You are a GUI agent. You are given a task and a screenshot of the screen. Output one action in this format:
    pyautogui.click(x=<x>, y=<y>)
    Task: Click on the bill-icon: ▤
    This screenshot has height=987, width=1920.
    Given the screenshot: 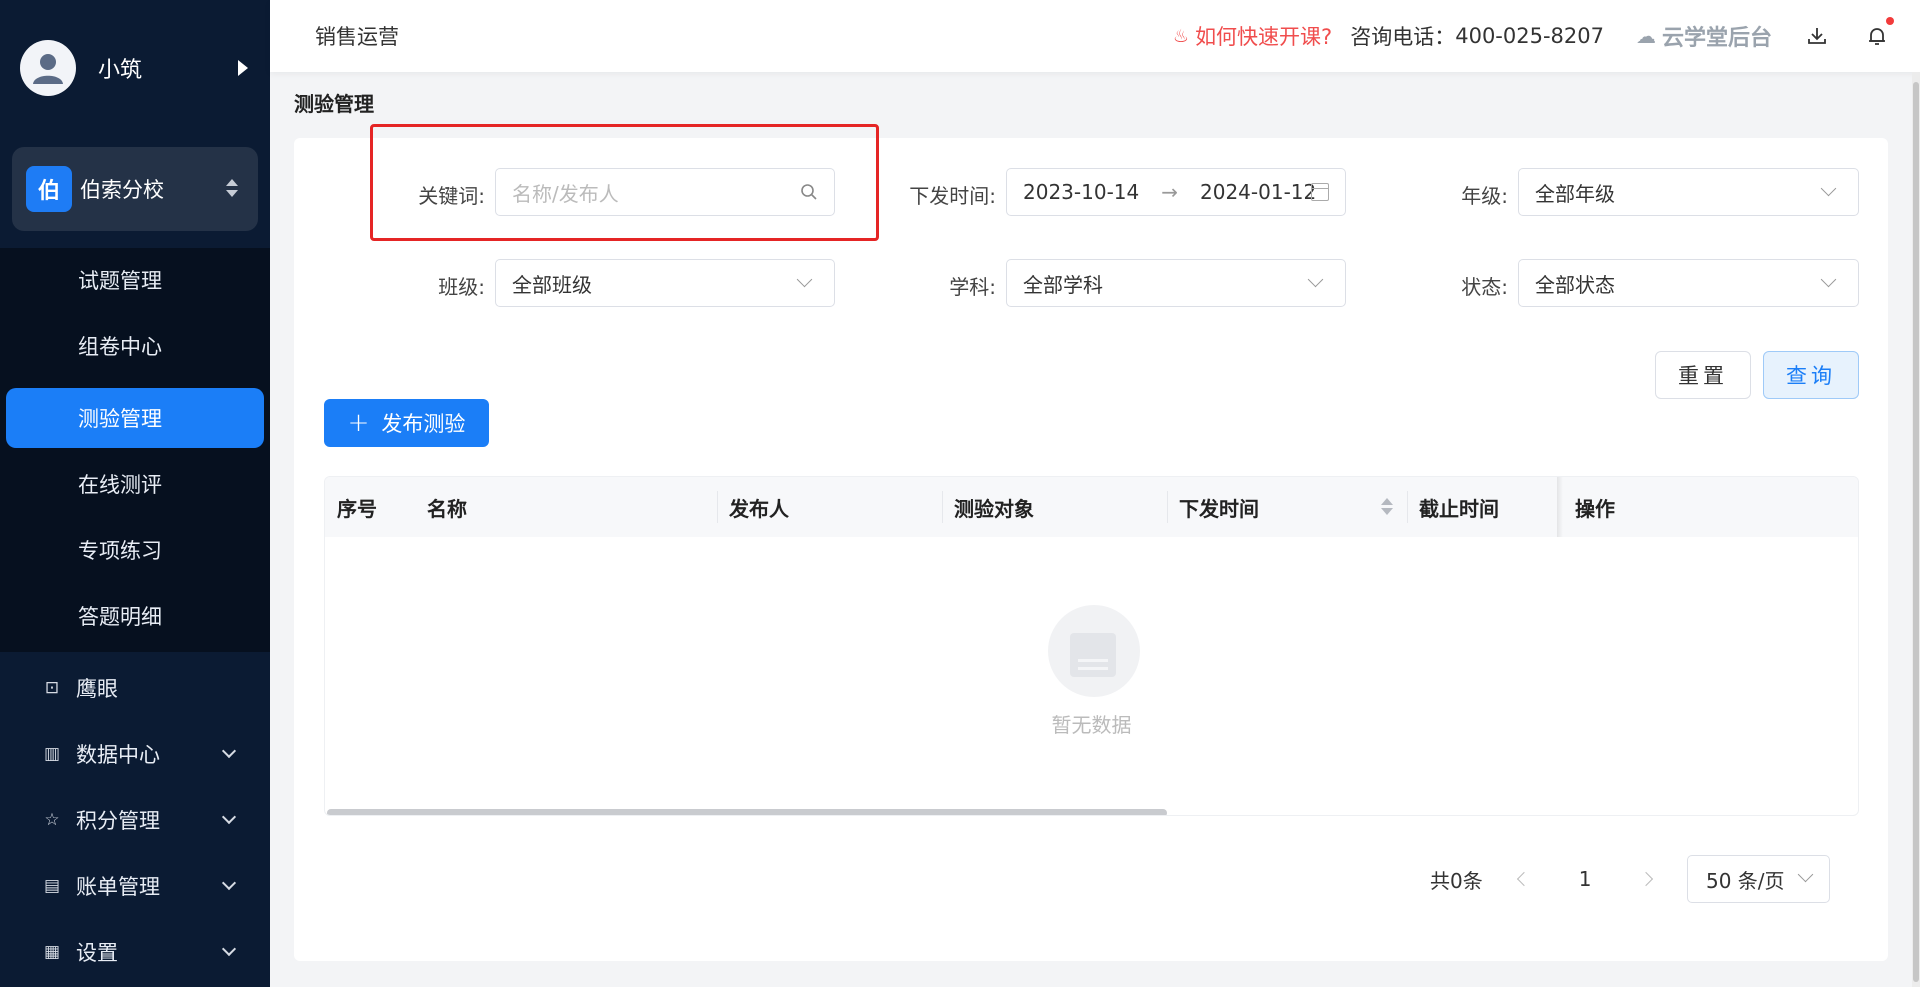 What is the action you would take?
    pyautogui.click(x=52, y=886)
    